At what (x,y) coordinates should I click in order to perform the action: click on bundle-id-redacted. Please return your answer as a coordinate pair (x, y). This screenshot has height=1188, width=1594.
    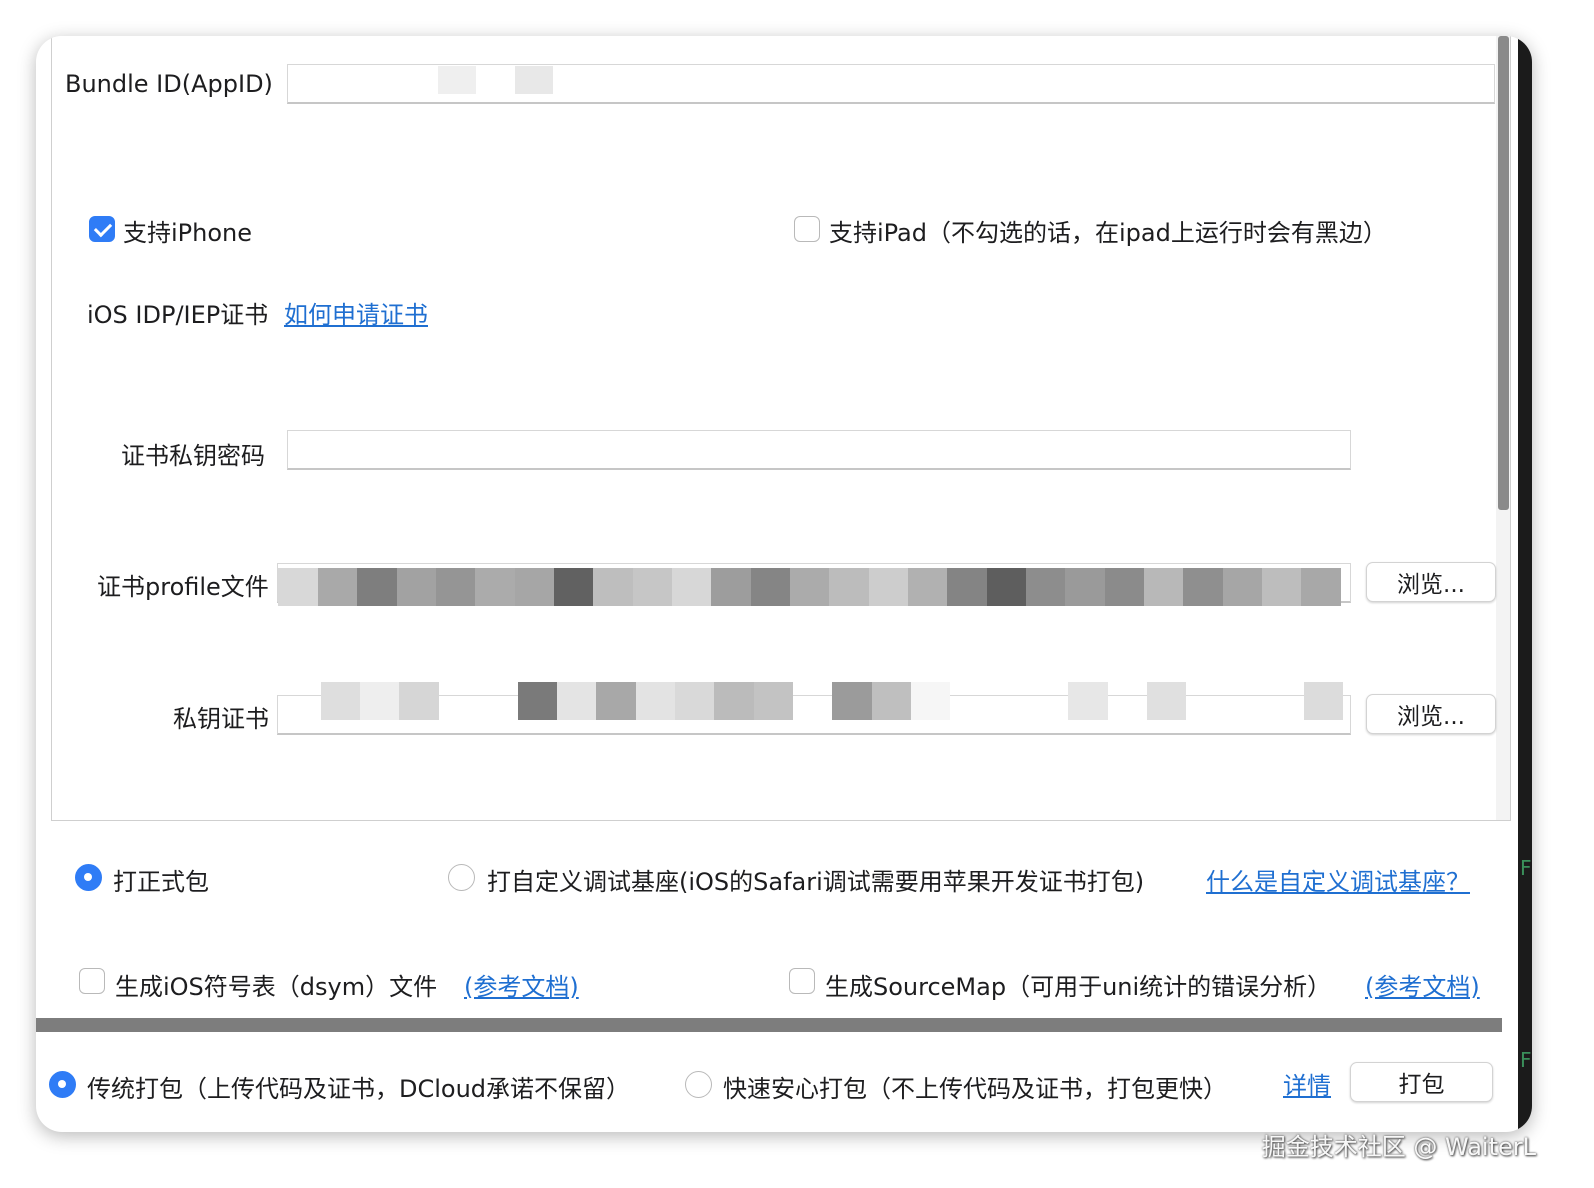
    Looking at the image, I should click on (498, 80).